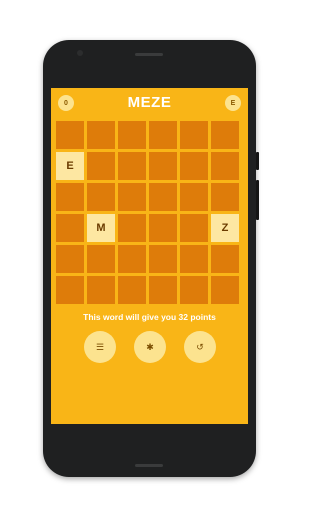  Describe the element at coordinates (257, 200) in the screenshot. I see `volume-button` at that location.